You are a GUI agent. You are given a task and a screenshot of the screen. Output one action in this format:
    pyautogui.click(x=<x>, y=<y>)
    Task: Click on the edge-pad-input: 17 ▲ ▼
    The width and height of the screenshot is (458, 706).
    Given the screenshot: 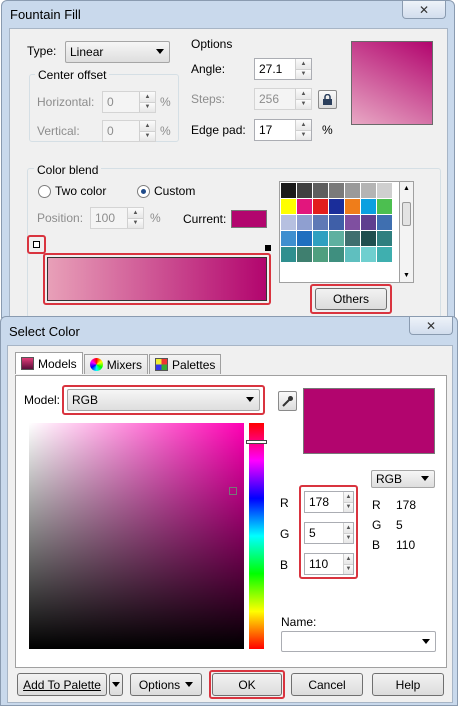 What is the action you would take?
    pyautogui.click(x=283, y=130)
    